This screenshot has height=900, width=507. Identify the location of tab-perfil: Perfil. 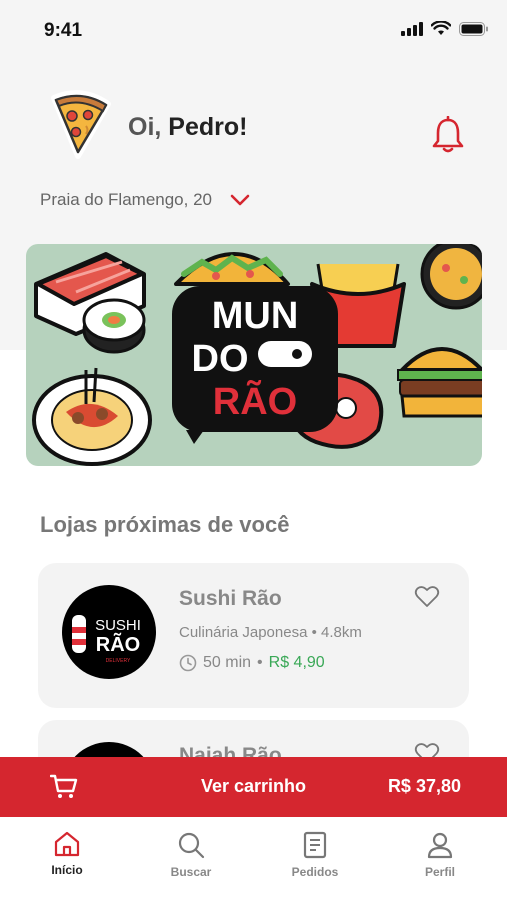
(440, 855).